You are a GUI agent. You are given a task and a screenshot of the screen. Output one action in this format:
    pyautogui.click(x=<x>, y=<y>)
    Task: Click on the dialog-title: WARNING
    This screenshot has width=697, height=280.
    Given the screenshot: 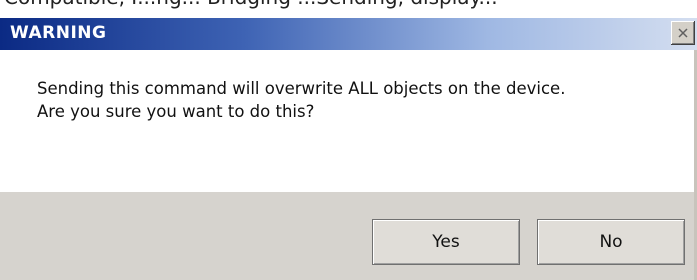 What is the action you would take?
    pyautogui.click(x=58, y=33)
    